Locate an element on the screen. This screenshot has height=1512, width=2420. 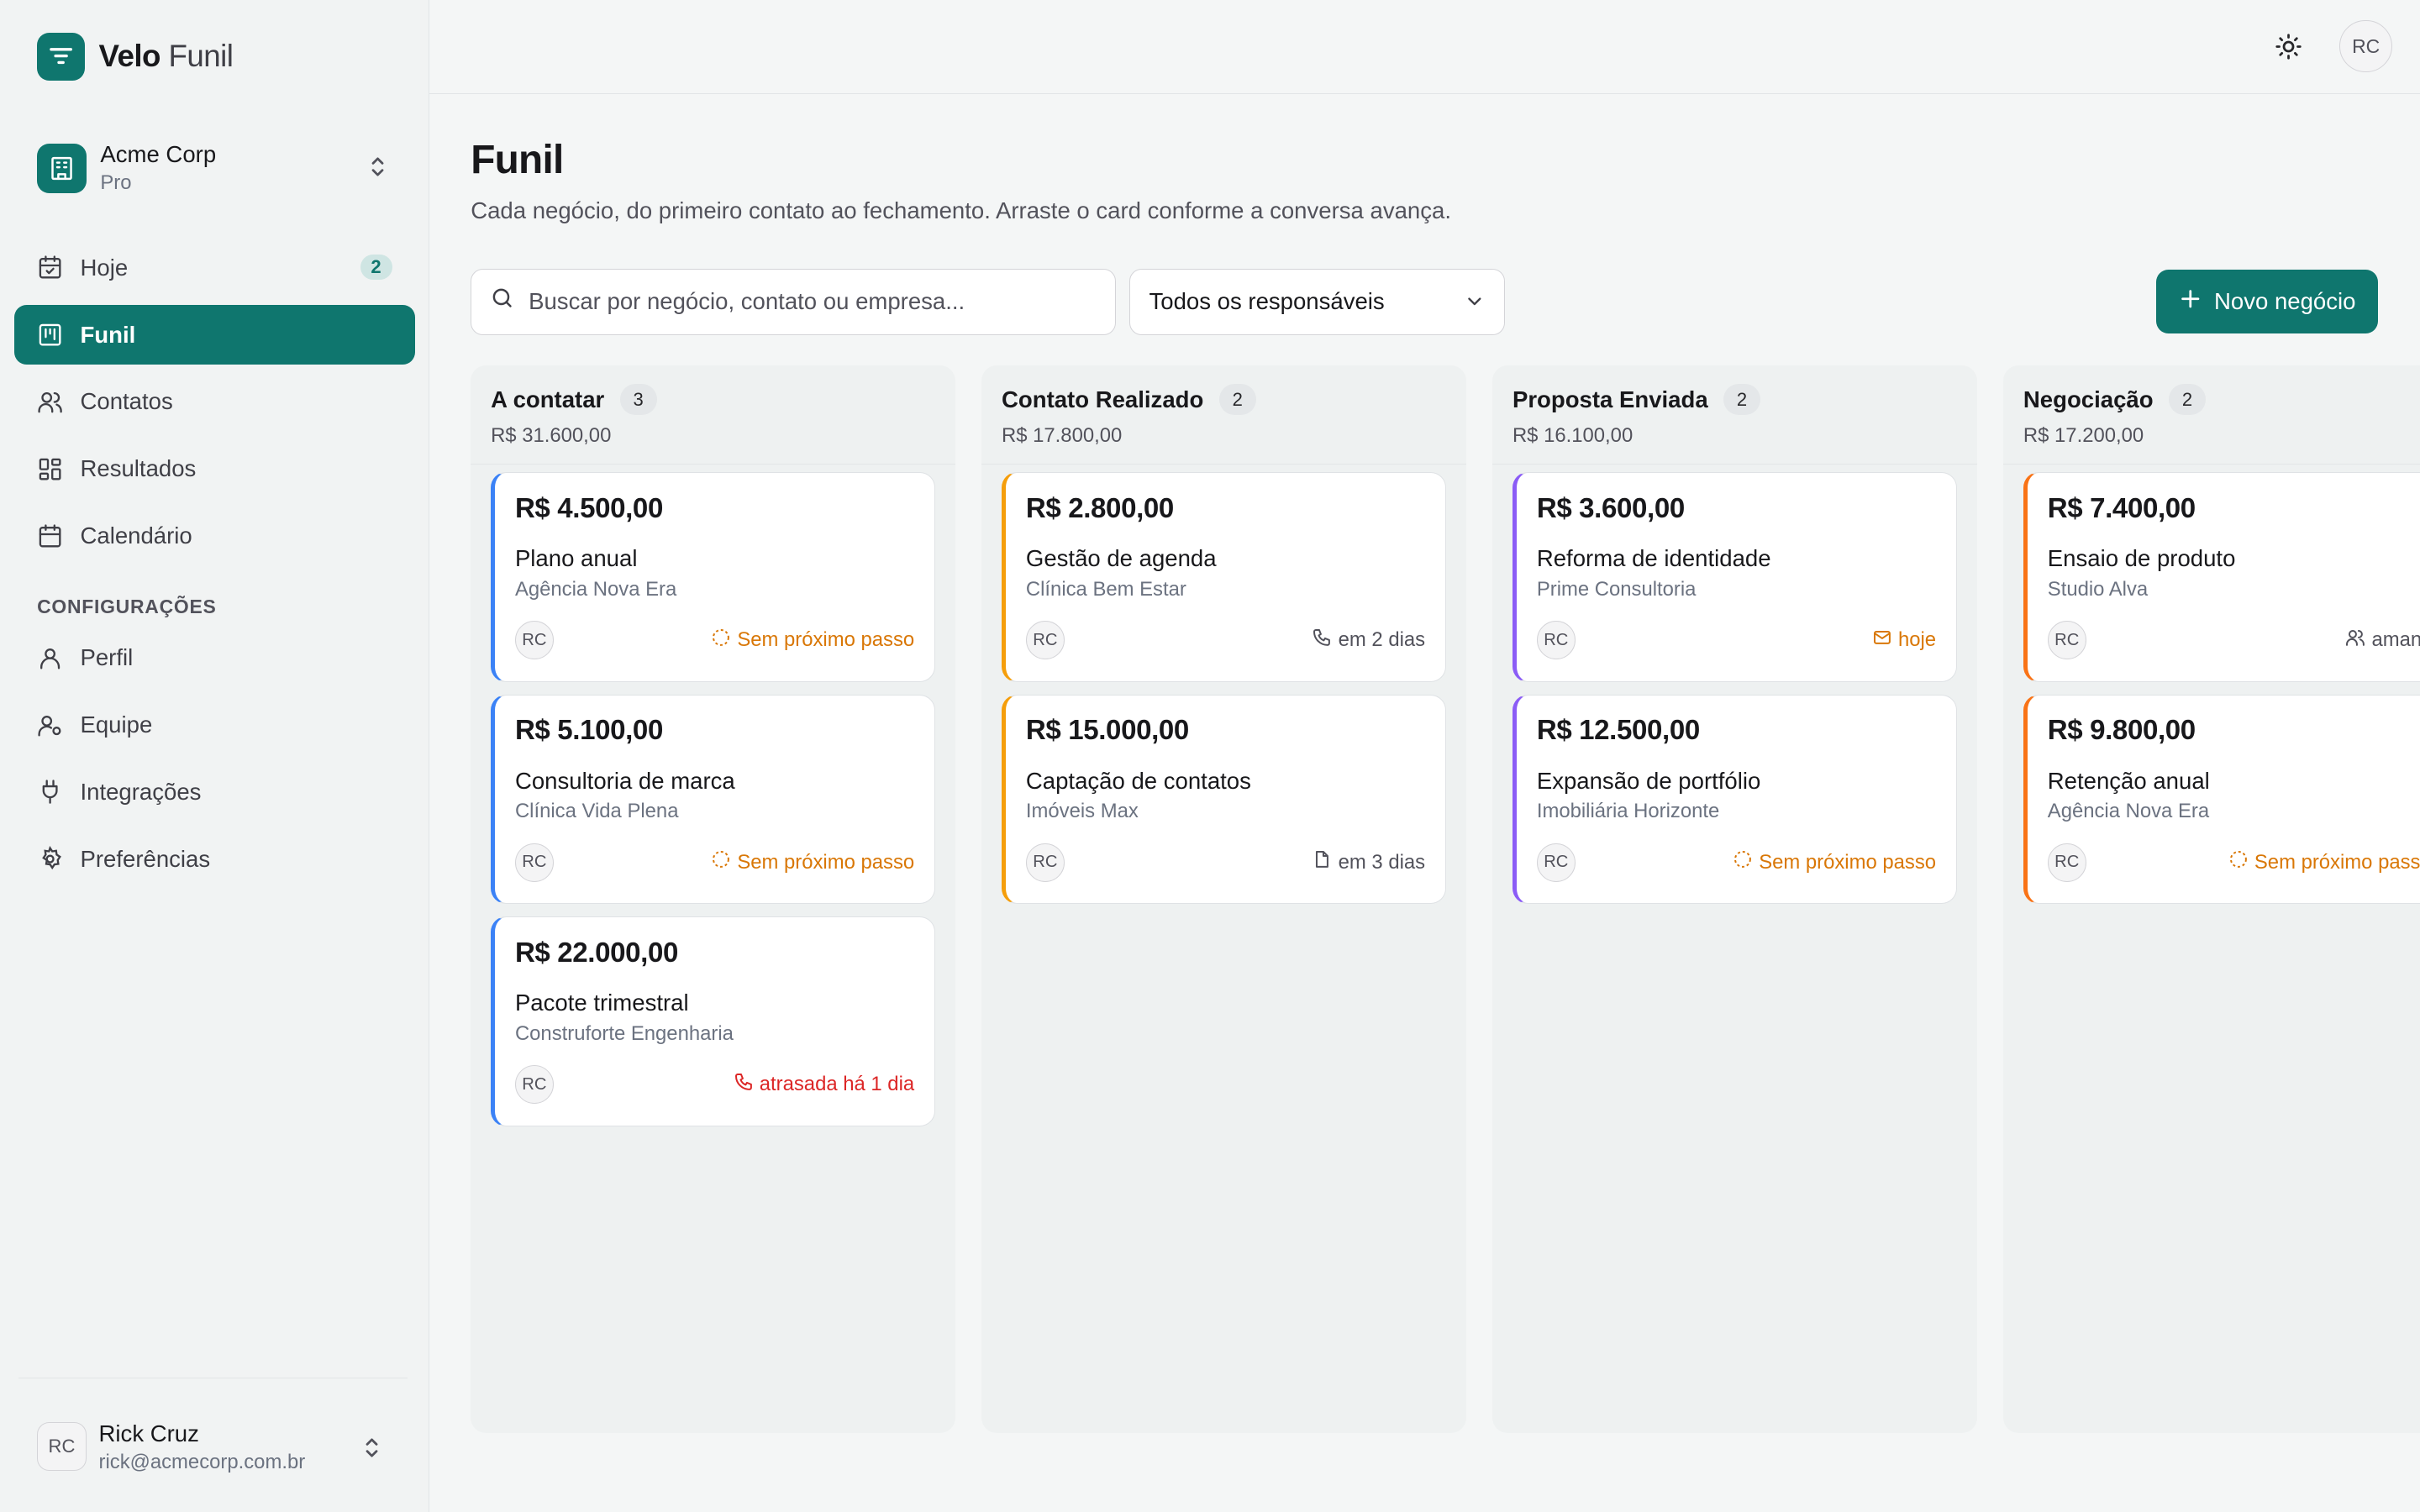
deal-name: Consultoria de marca is located at coordinates (624, 780).